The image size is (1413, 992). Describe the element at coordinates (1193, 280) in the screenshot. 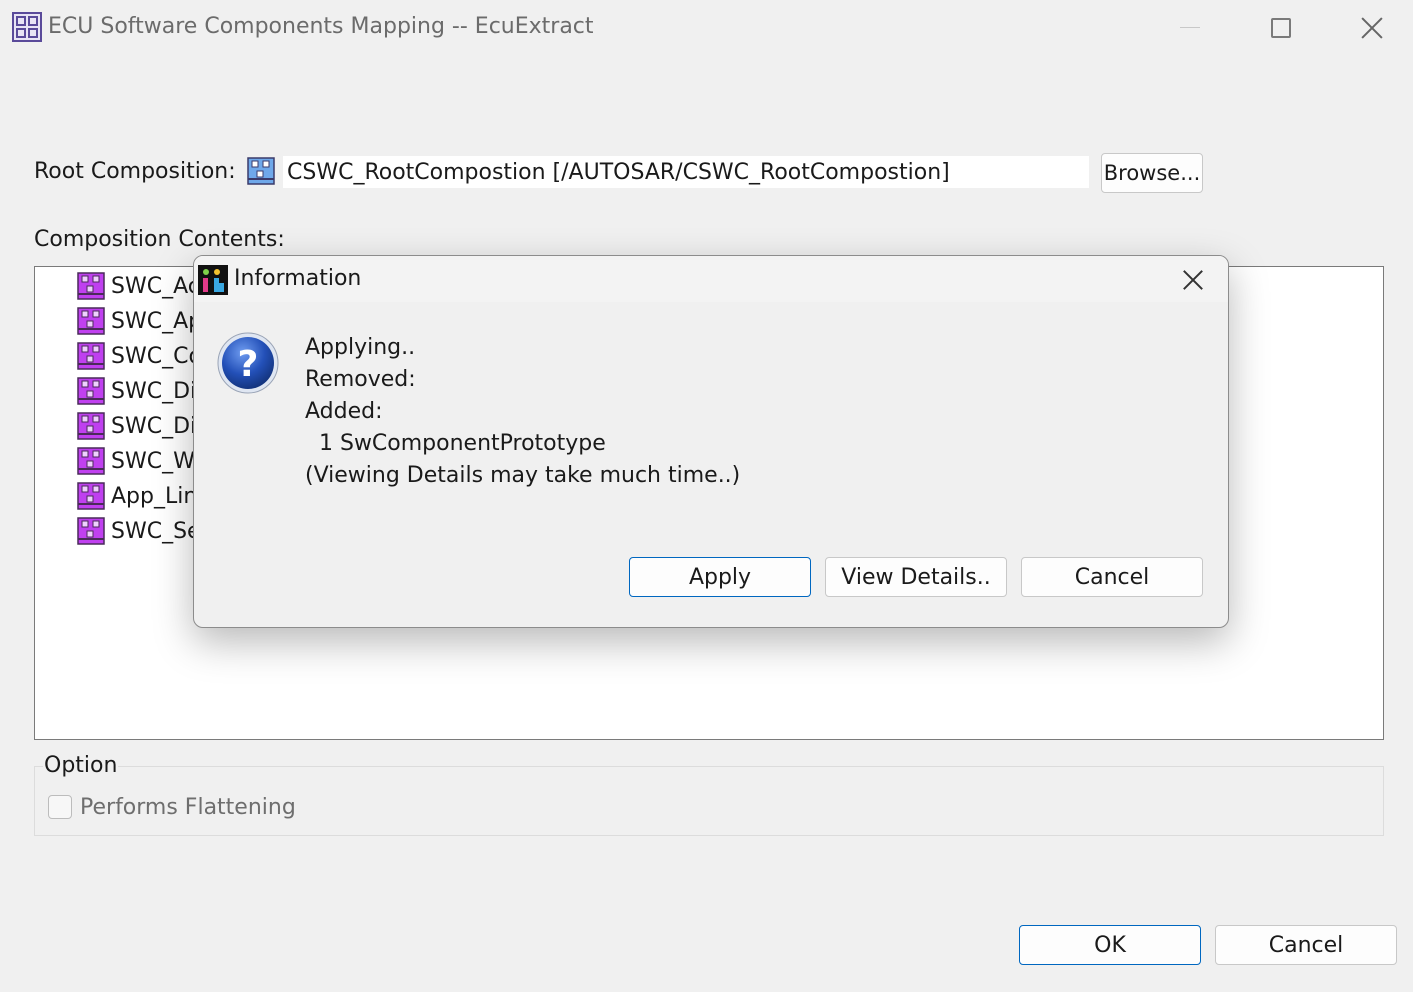

I see `dialog-close-icon` at that location.